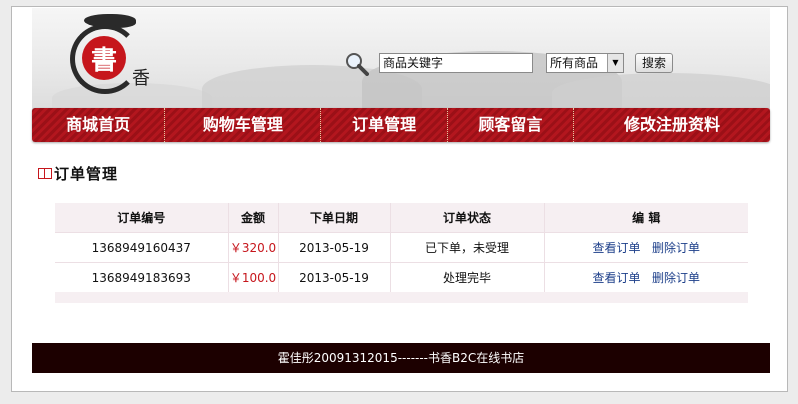  I want to click on column-header-amount: 金额, so click(252, 218).